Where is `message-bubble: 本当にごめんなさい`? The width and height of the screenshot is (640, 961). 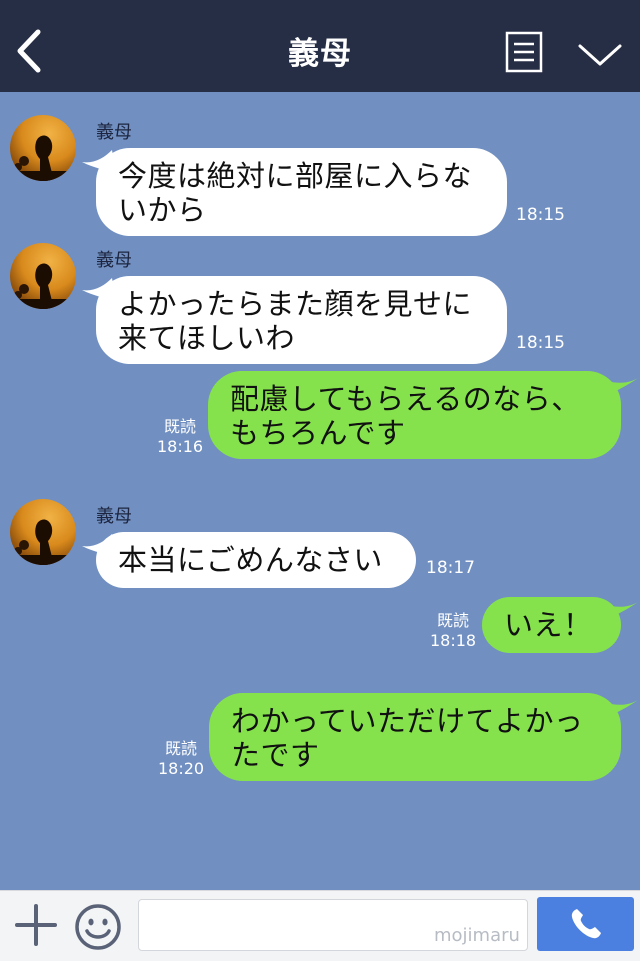
message-bubble: 本当にごめんなさい is located at coordinates (256, 560).